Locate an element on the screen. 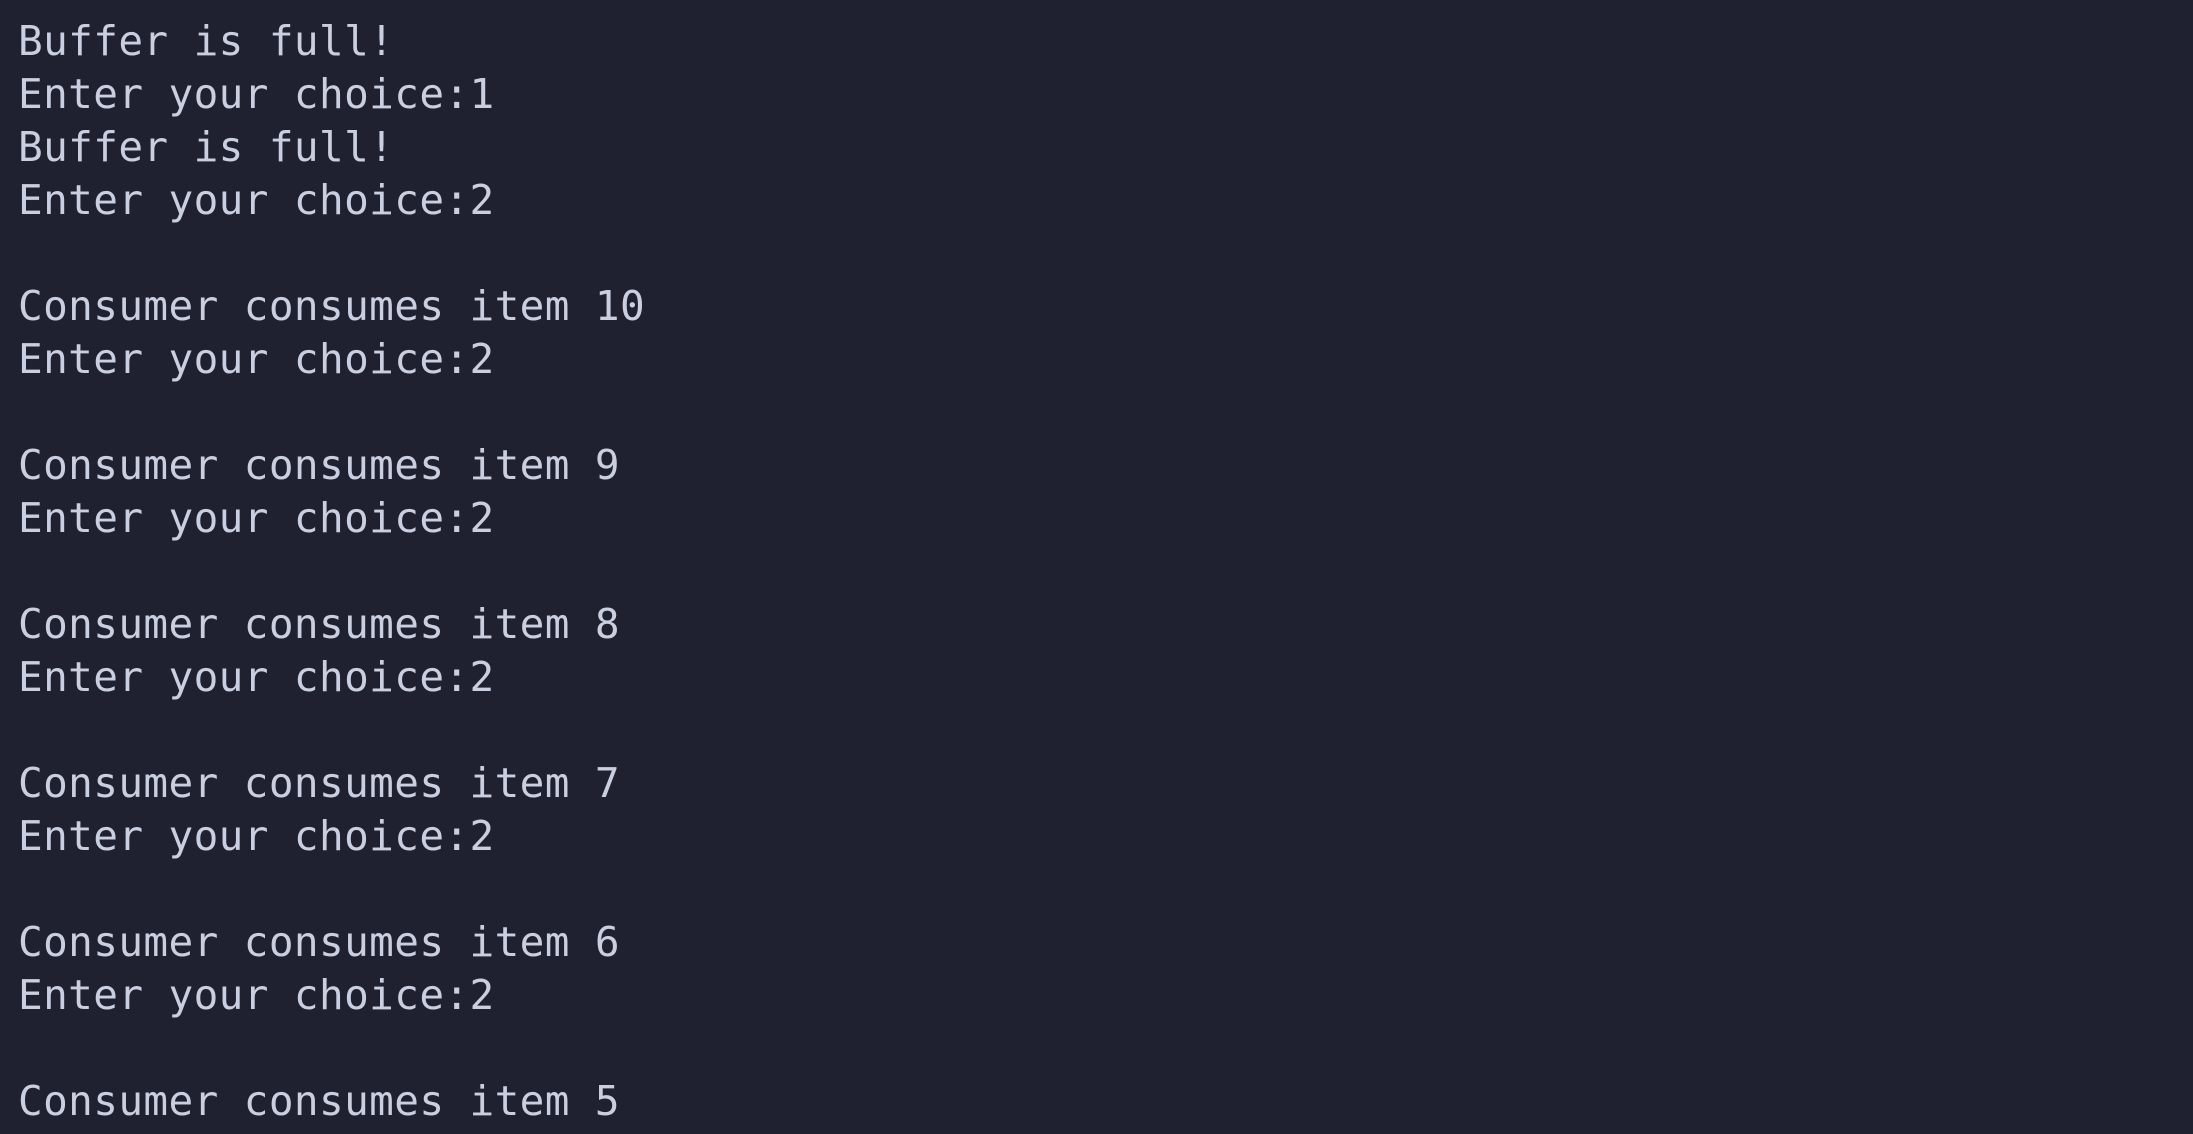 Image resolution: width=2193 pixels, height=1134 pixels. terminal-line: Consumer consumes item 8 is located at coordinates (319, 624).